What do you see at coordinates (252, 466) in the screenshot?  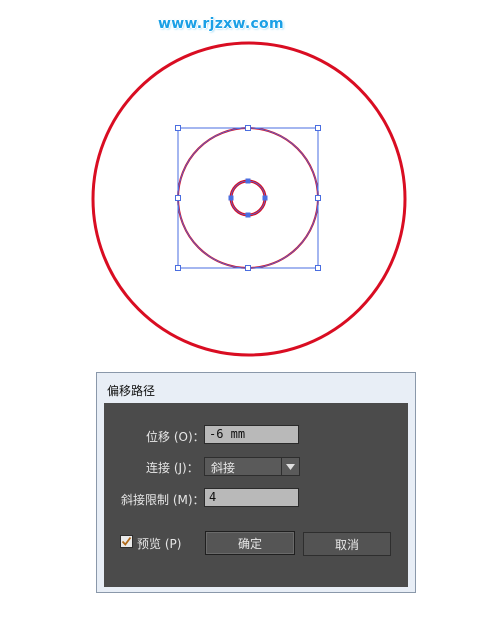 I see `joins-select: 斜接` at bounding box center [252, 466].